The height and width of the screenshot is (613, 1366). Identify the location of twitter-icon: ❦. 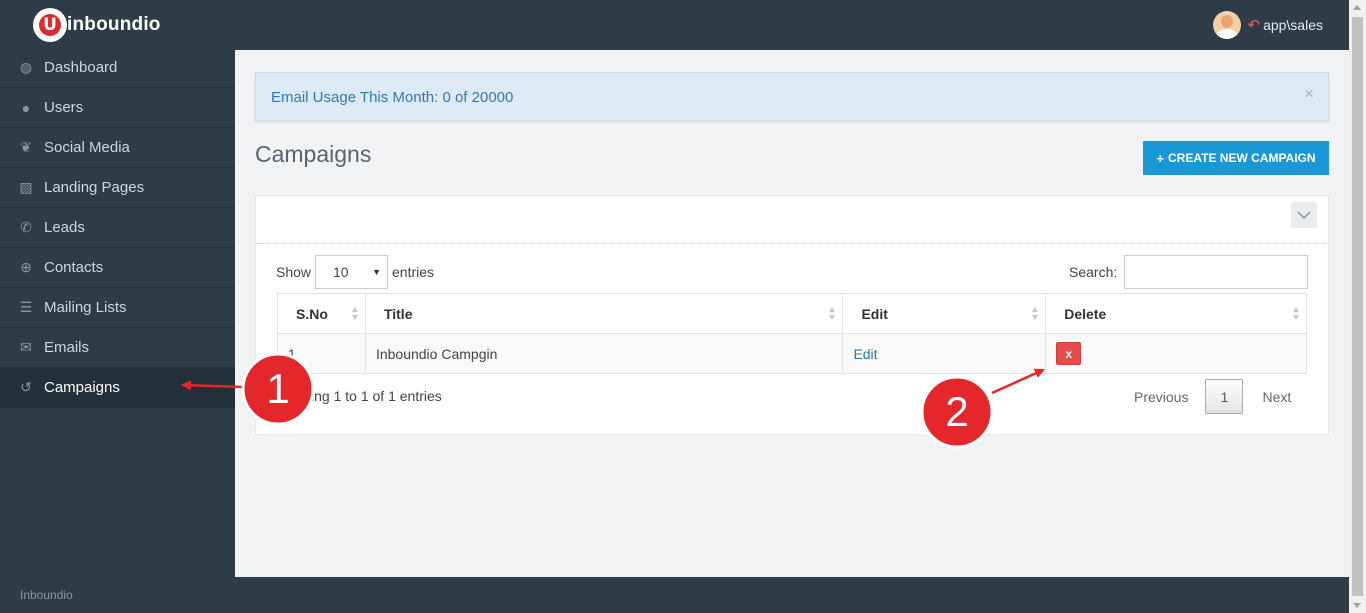
(26, 147).